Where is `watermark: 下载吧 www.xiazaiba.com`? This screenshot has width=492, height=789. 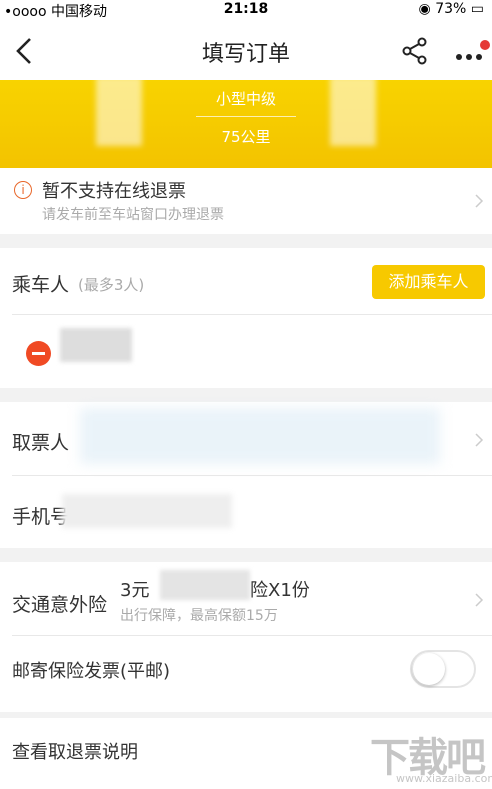
watermark: 下载吧 www.xiazaiba.com is located at coordinates (431, 756).